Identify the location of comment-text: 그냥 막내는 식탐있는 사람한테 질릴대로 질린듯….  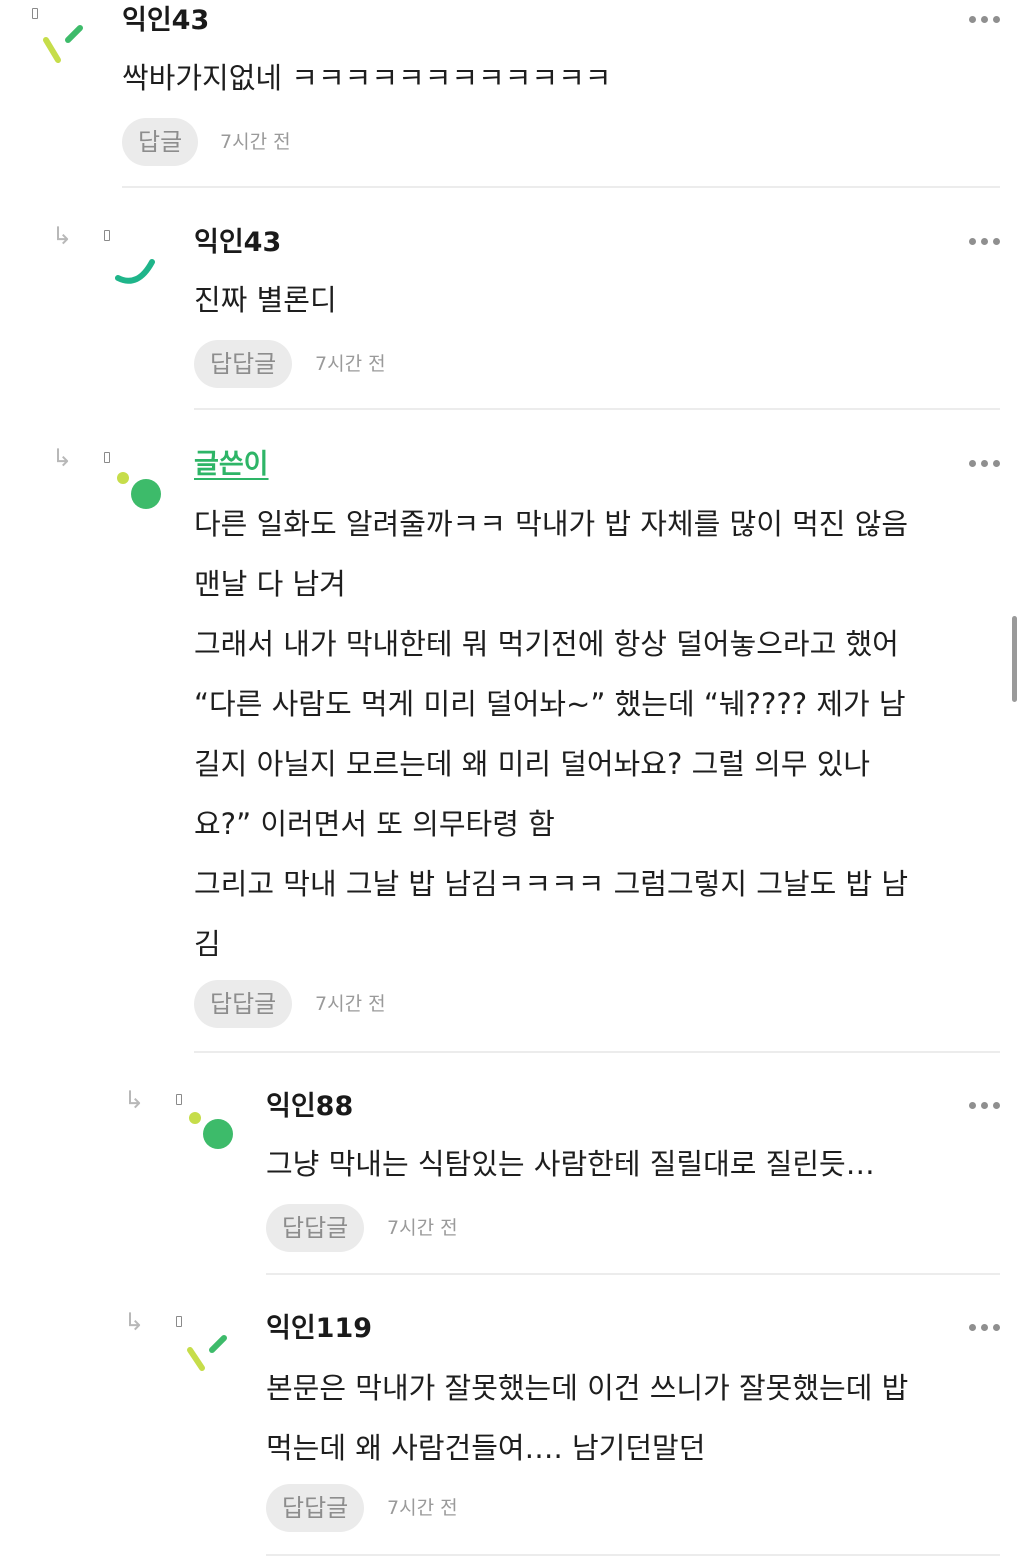
(570, 1164).